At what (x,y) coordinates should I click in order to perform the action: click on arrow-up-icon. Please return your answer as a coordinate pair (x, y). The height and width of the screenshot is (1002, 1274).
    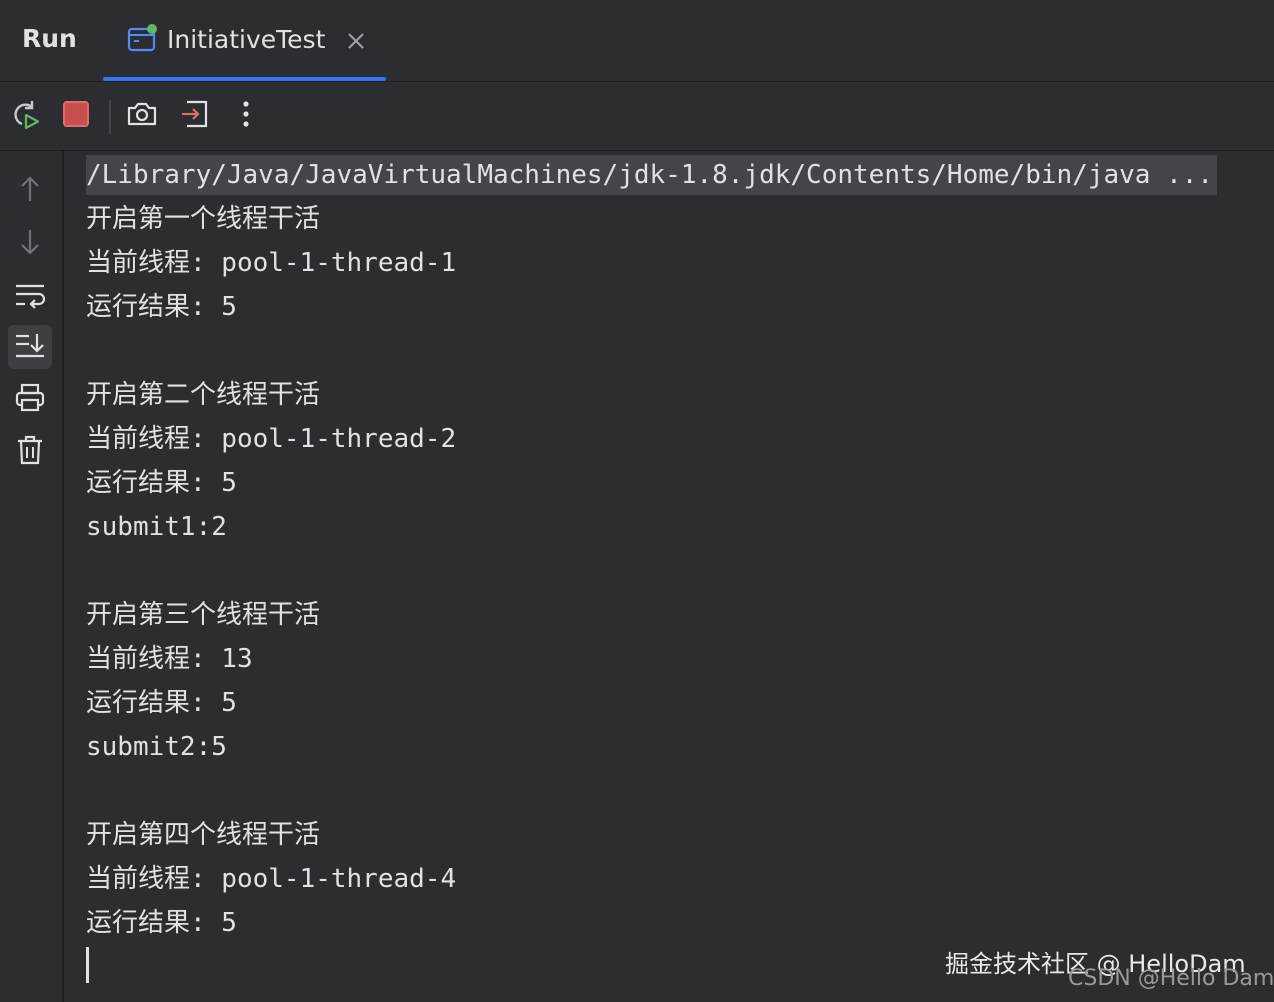
    Looking at the image, I should click on (30, 191).